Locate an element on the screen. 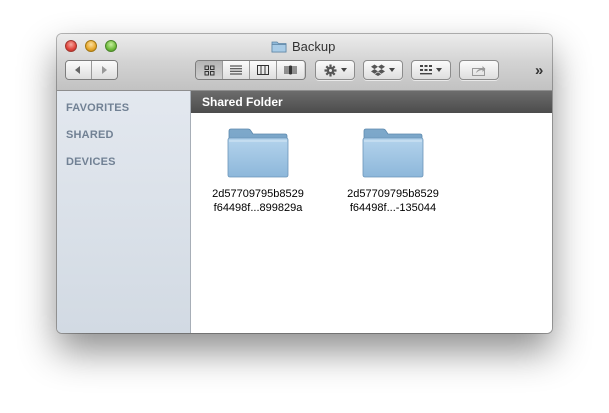  coverflow-view-button is located at coordinates (290, 70).